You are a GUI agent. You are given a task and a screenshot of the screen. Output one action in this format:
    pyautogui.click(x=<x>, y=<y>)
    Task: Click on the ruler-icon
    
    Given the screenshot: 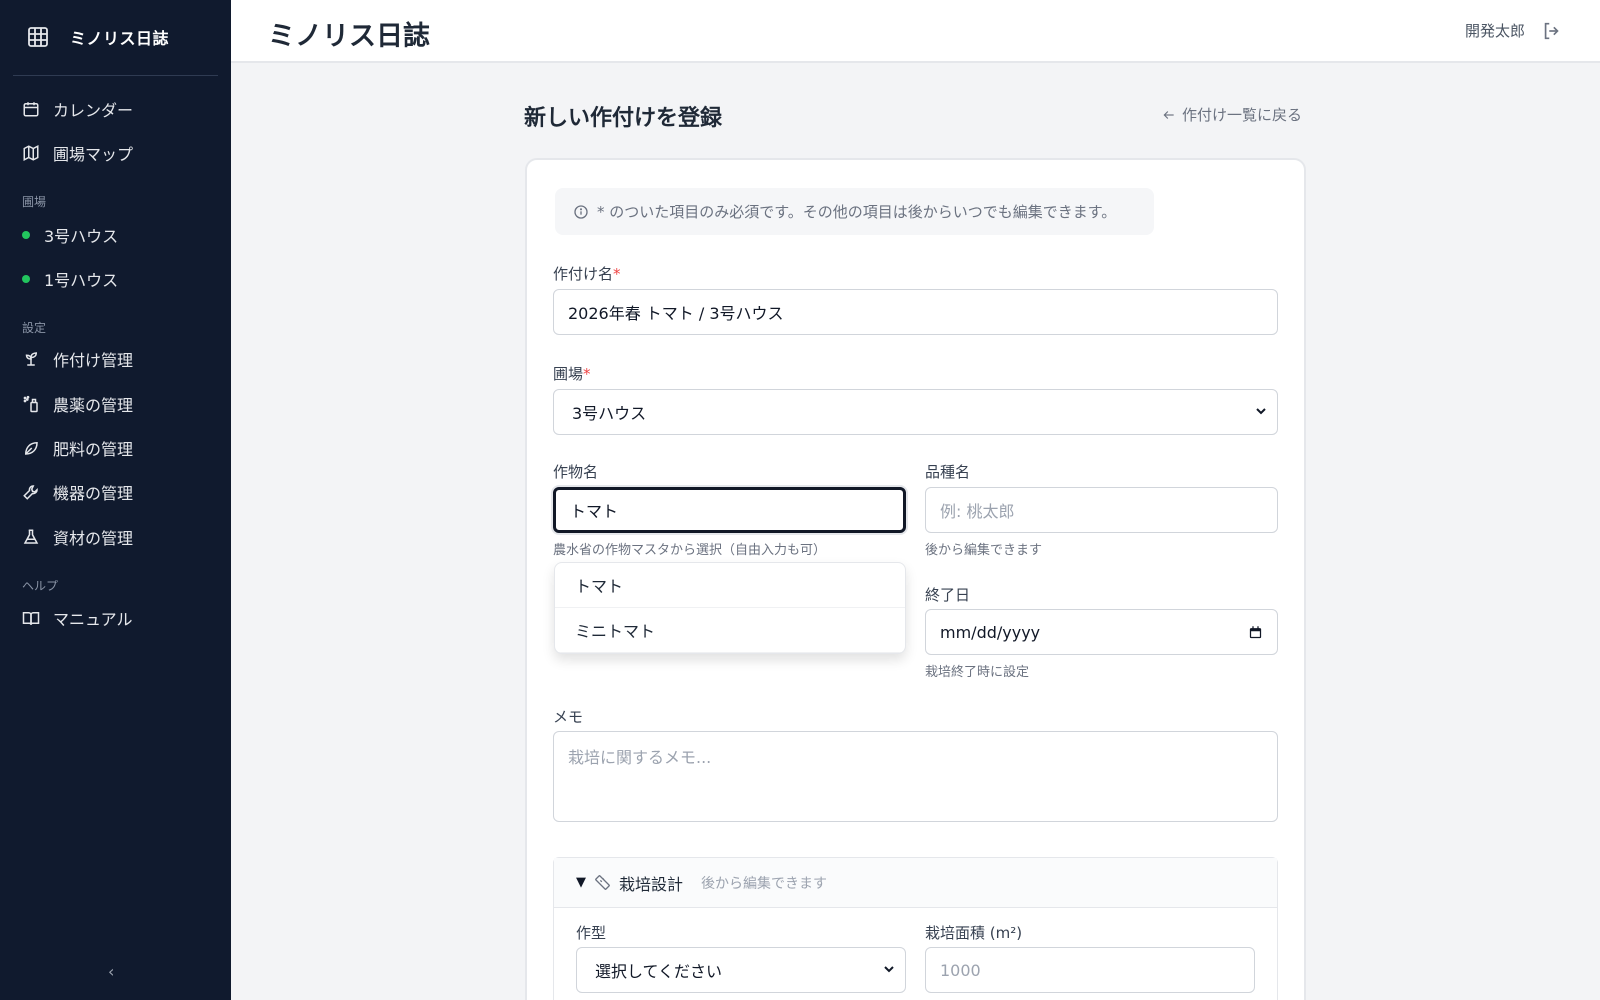 What is the action you would take?
    pyautogui.click(x=602, y=882)
    